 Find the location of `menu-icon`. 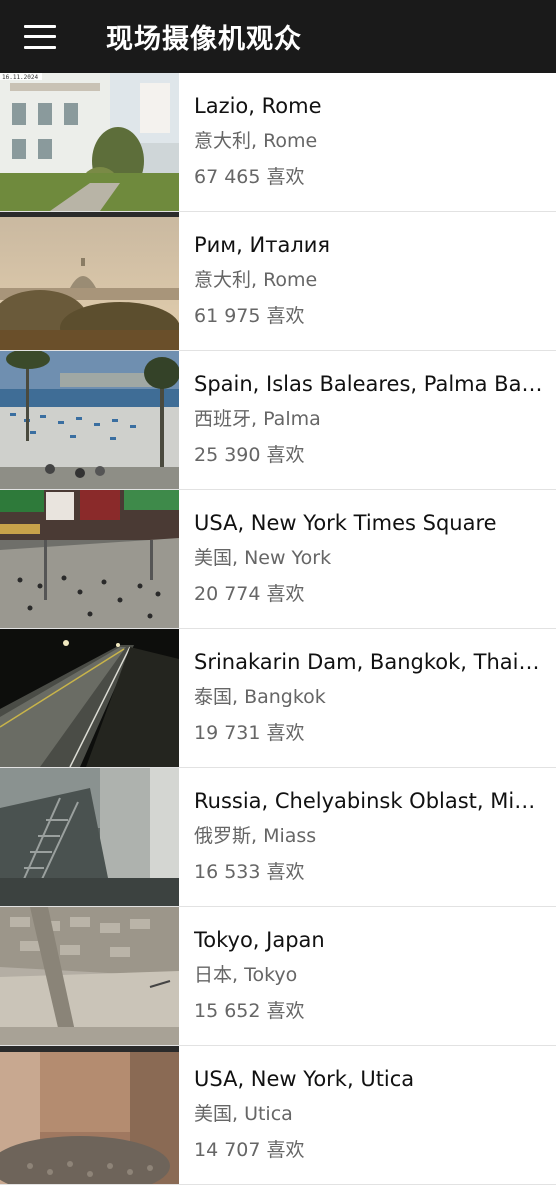

menu-icon is located at coordinates (40, 36).